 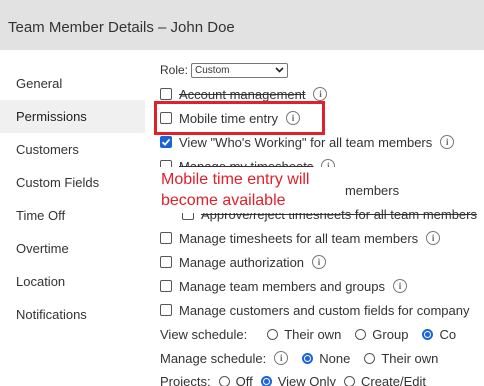 What do you see at coordinates (72, 248) in the screenshot?
I see `nav-item-overtime: Overtime` at bounding box center [72, 248].